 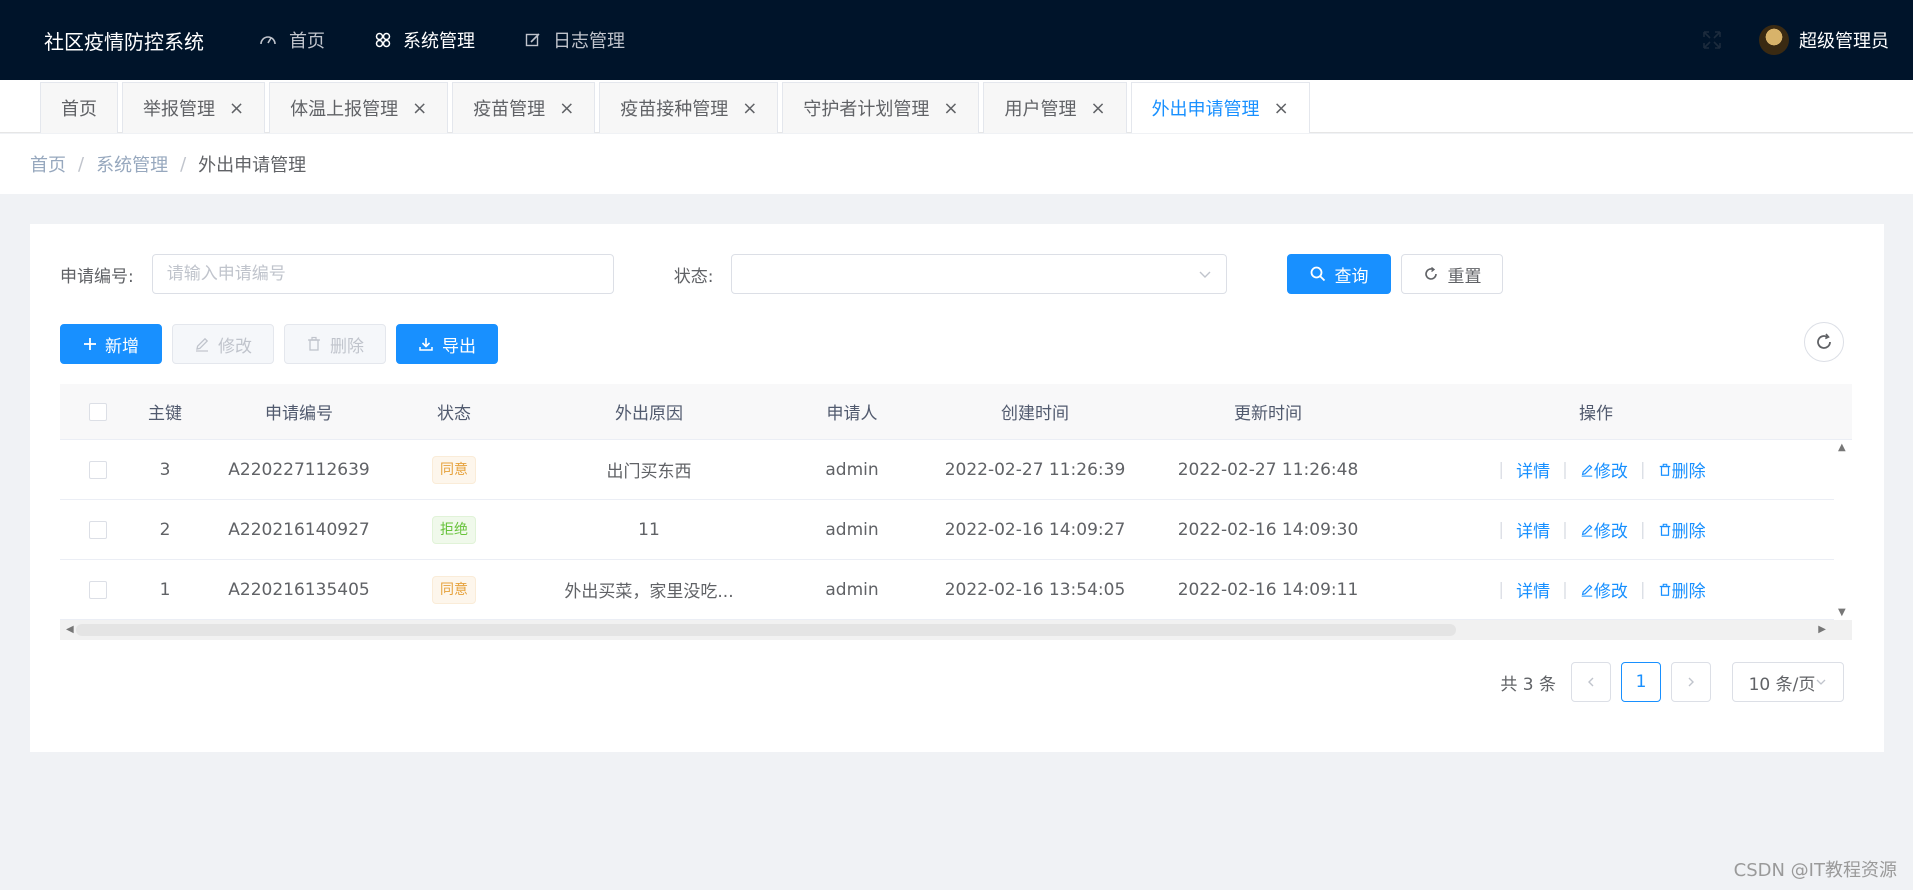 I want to click on breadcrumb-item: 外出申请管理, so click(x=252, y=165).